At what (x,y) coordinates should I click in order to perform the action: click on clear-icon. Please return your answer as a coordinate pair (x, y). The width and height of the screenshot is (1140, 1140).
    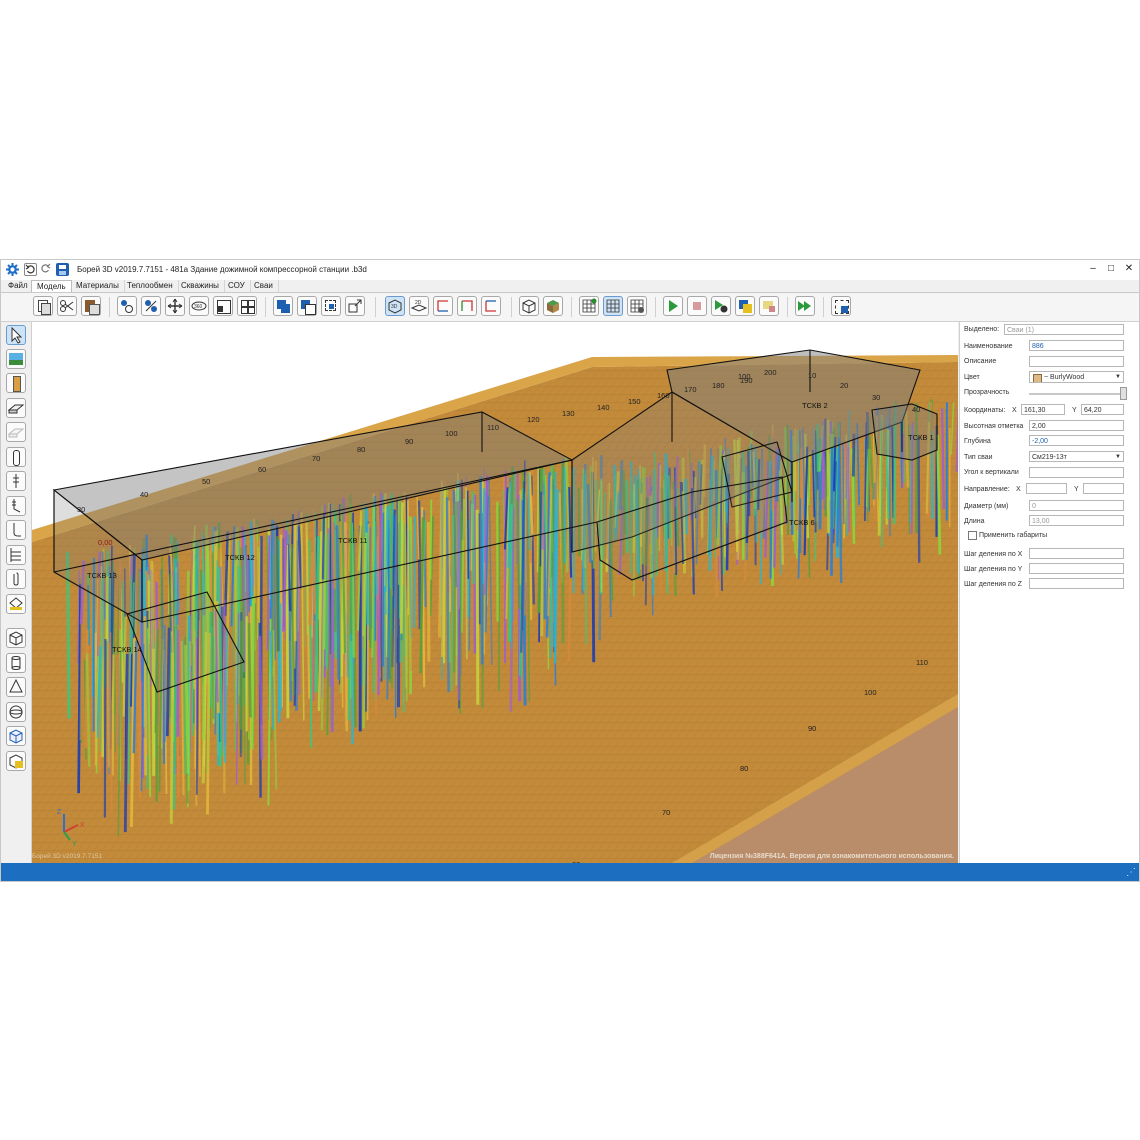
    Looking at the image, I should click on (769, 306).